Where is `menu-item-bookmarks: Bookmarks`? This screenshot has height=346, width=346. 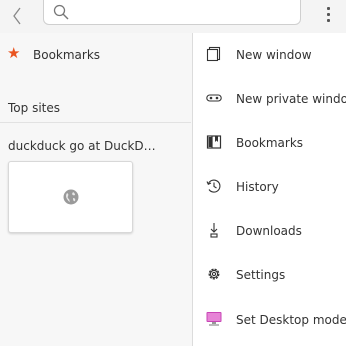 menu-item-bookmarks: Bookmarks is located at coordinates (269, 143).